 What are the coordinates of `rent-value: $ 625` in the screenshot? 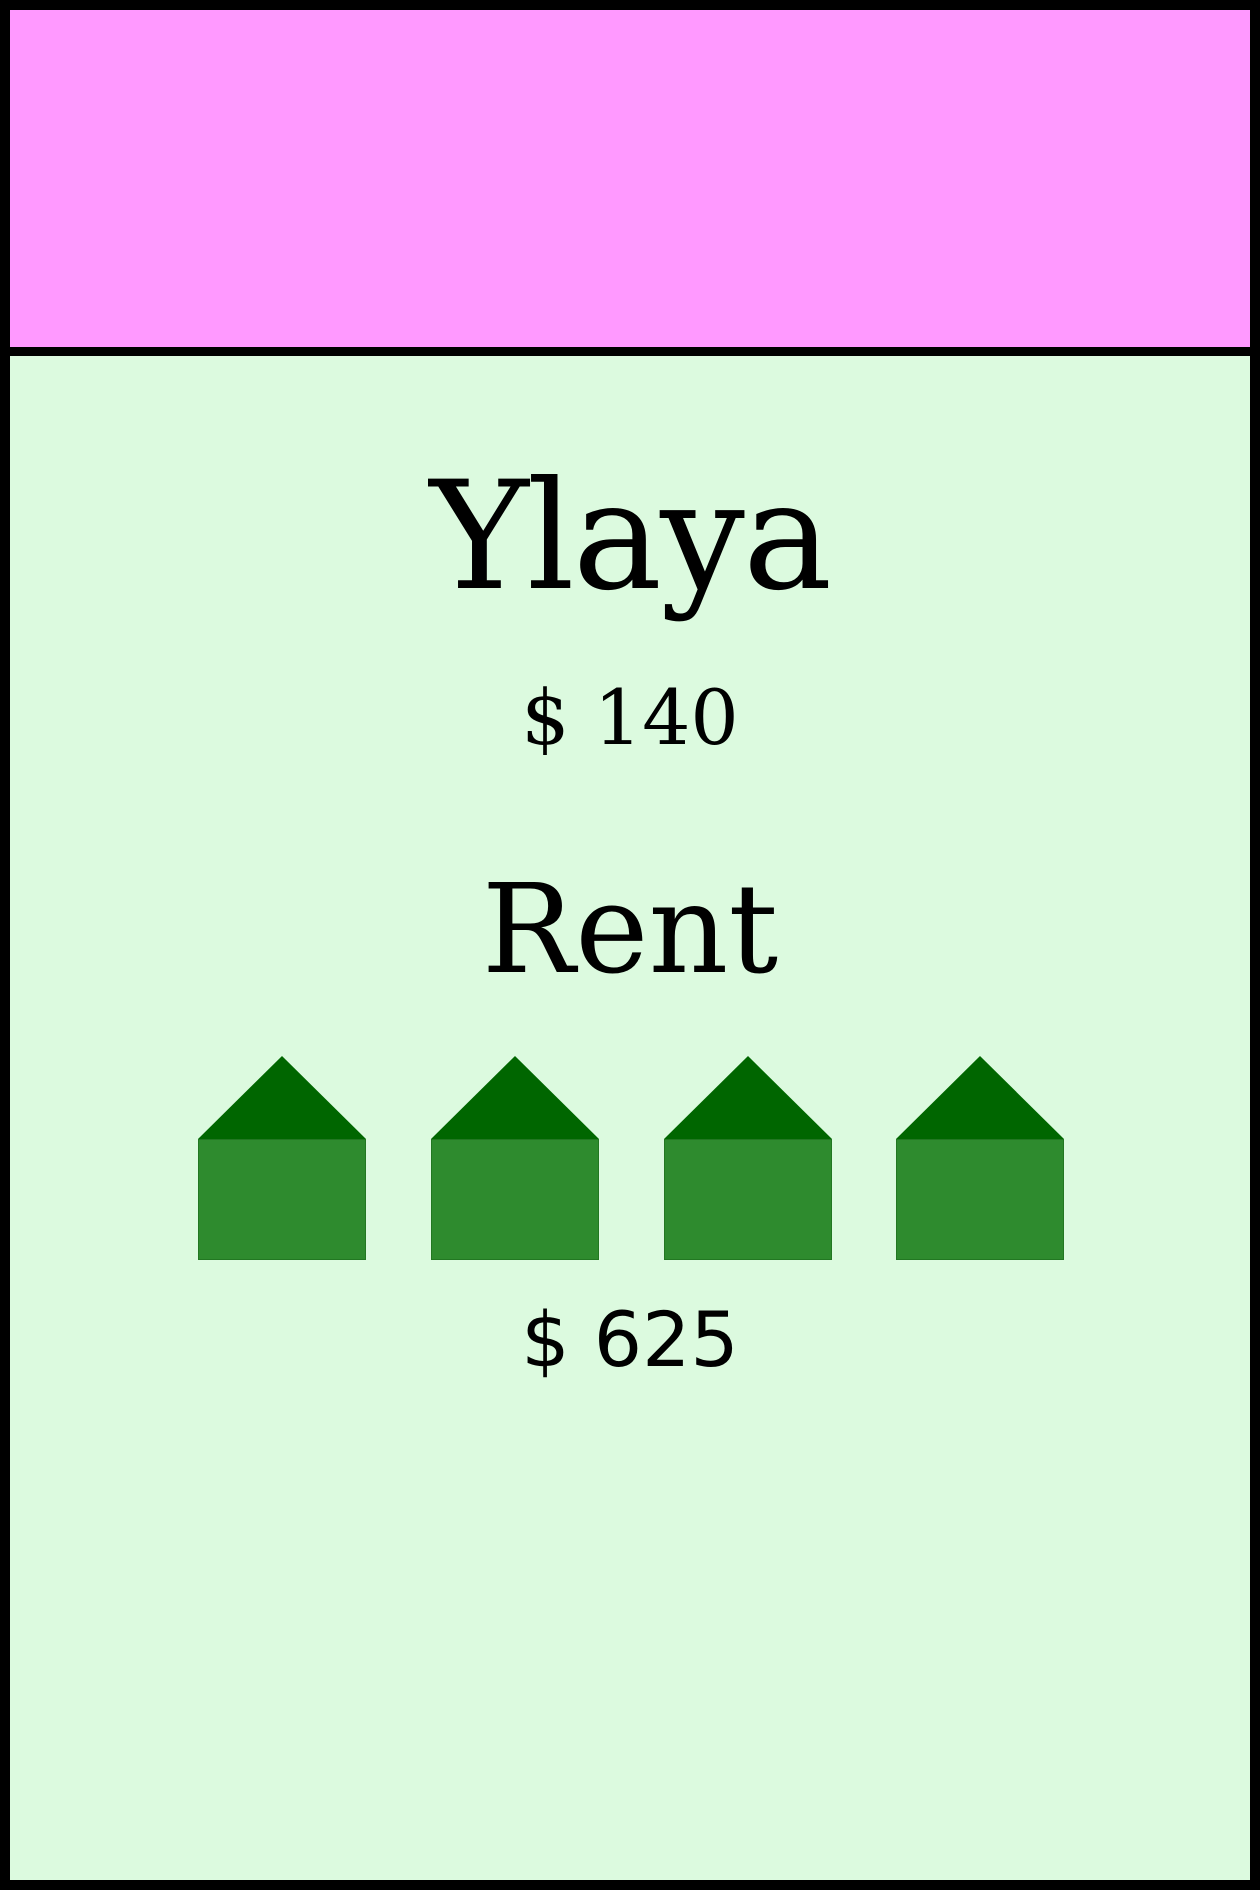 It's located at (630, 1339).